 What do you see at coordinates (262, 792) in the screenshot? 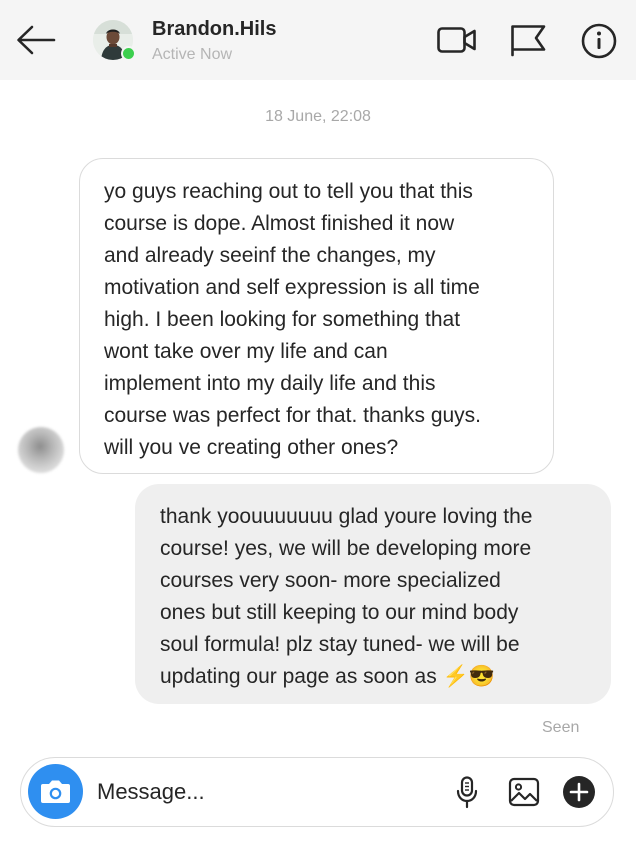
I see `message-input` at bounding box center [262, 792].